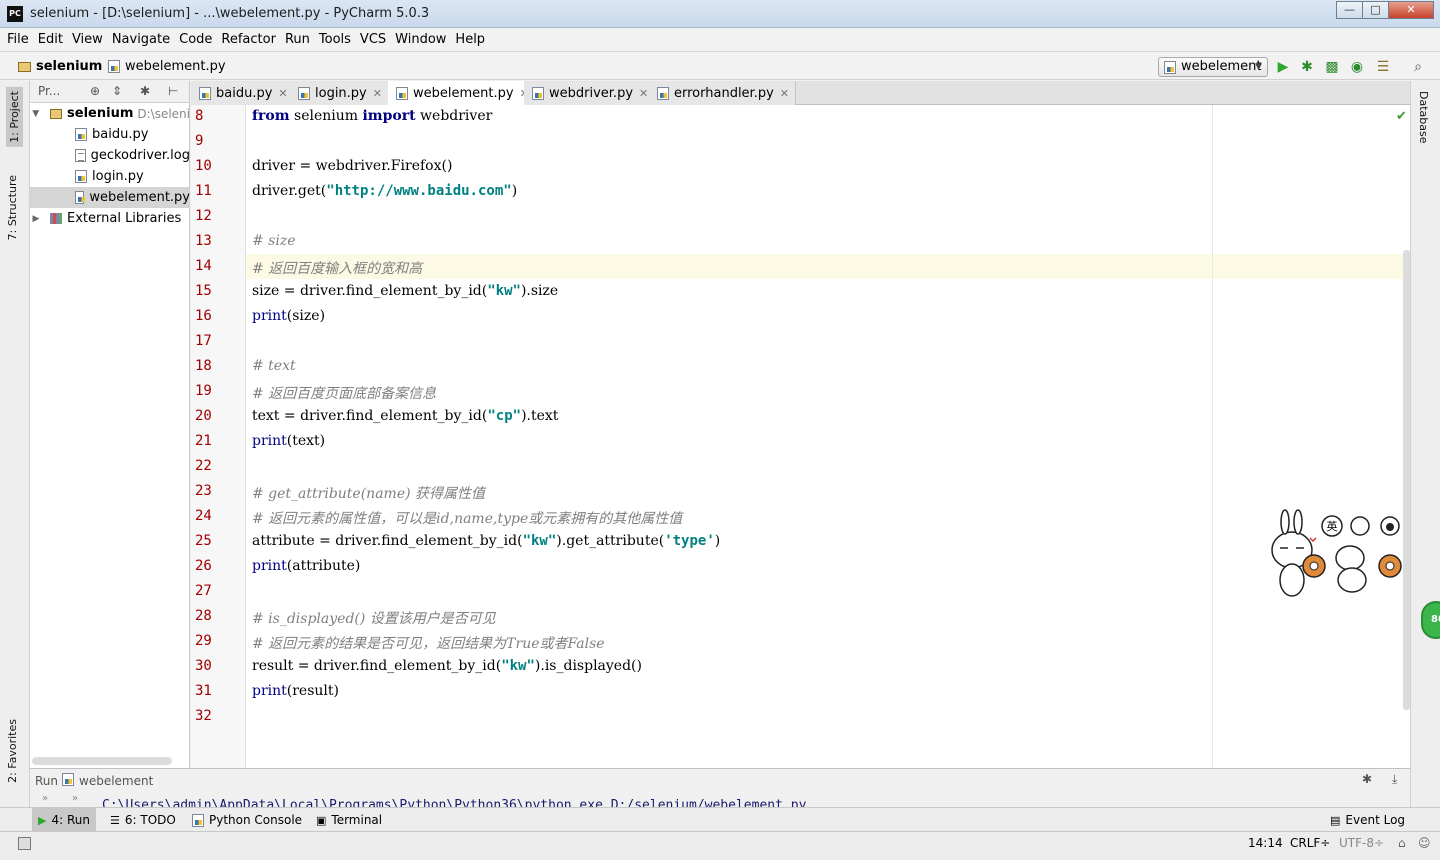 This screenshot has width=1440, height=860. I want to click on tab-python-console: Python Console, so click(247, 820).